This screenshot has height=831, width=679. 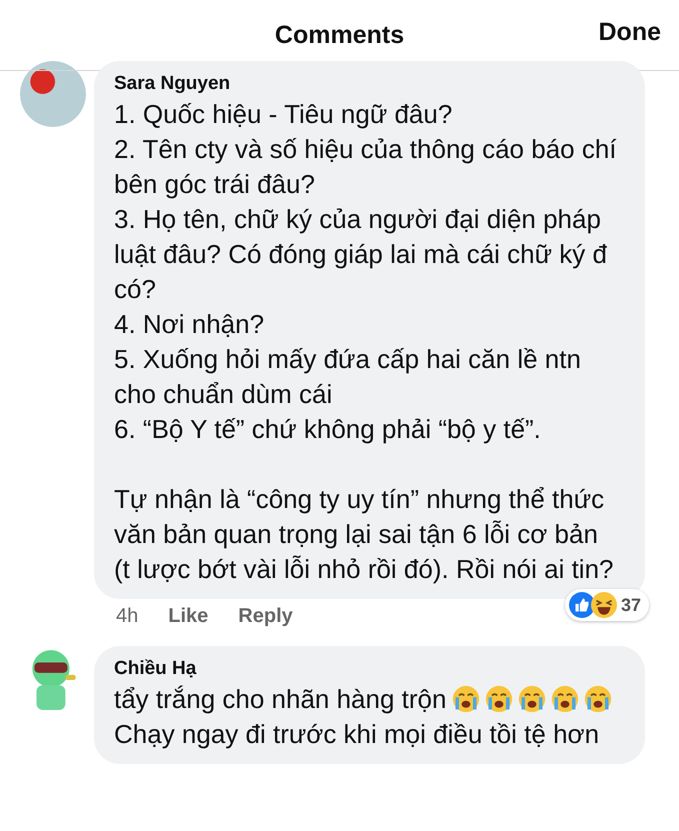 I want to click on reaction-count: 37, so click(x=630, y=605).